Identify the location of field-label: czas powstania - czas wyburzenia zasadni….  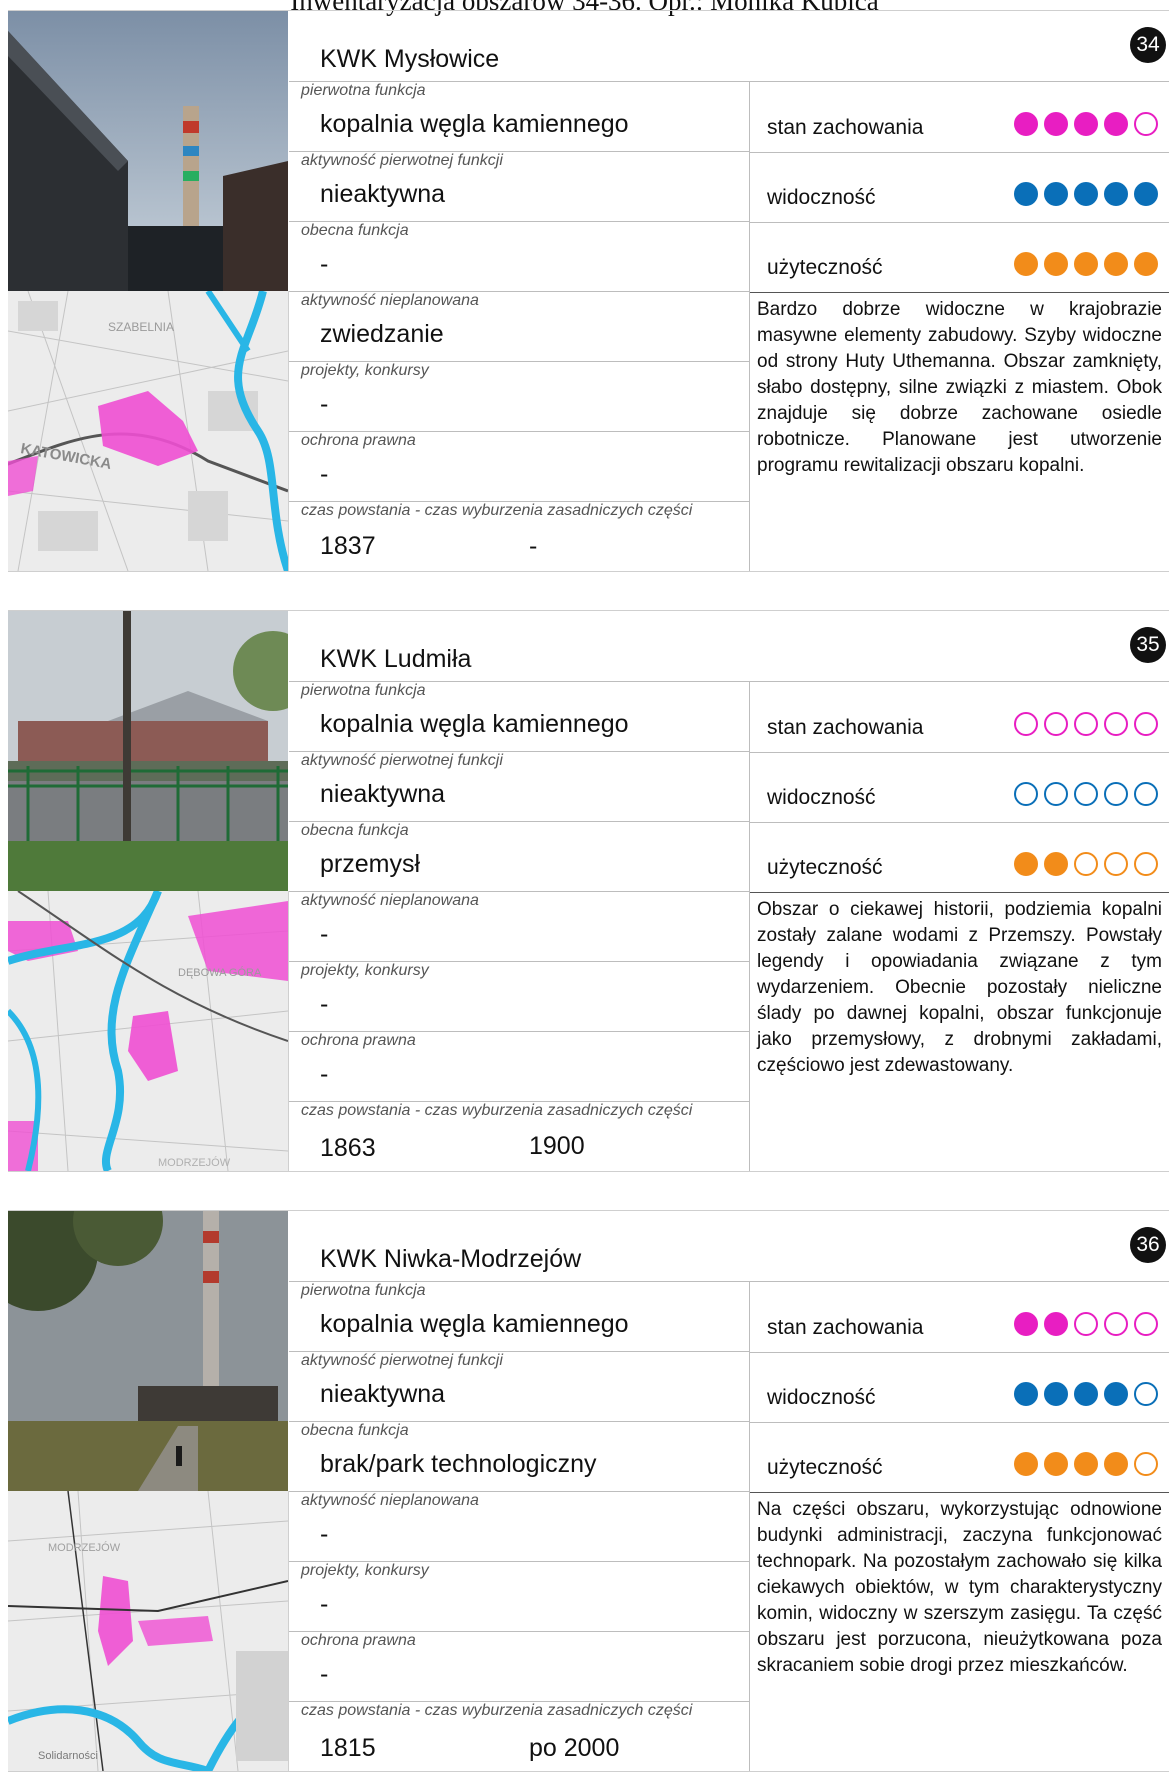
(497, 510).